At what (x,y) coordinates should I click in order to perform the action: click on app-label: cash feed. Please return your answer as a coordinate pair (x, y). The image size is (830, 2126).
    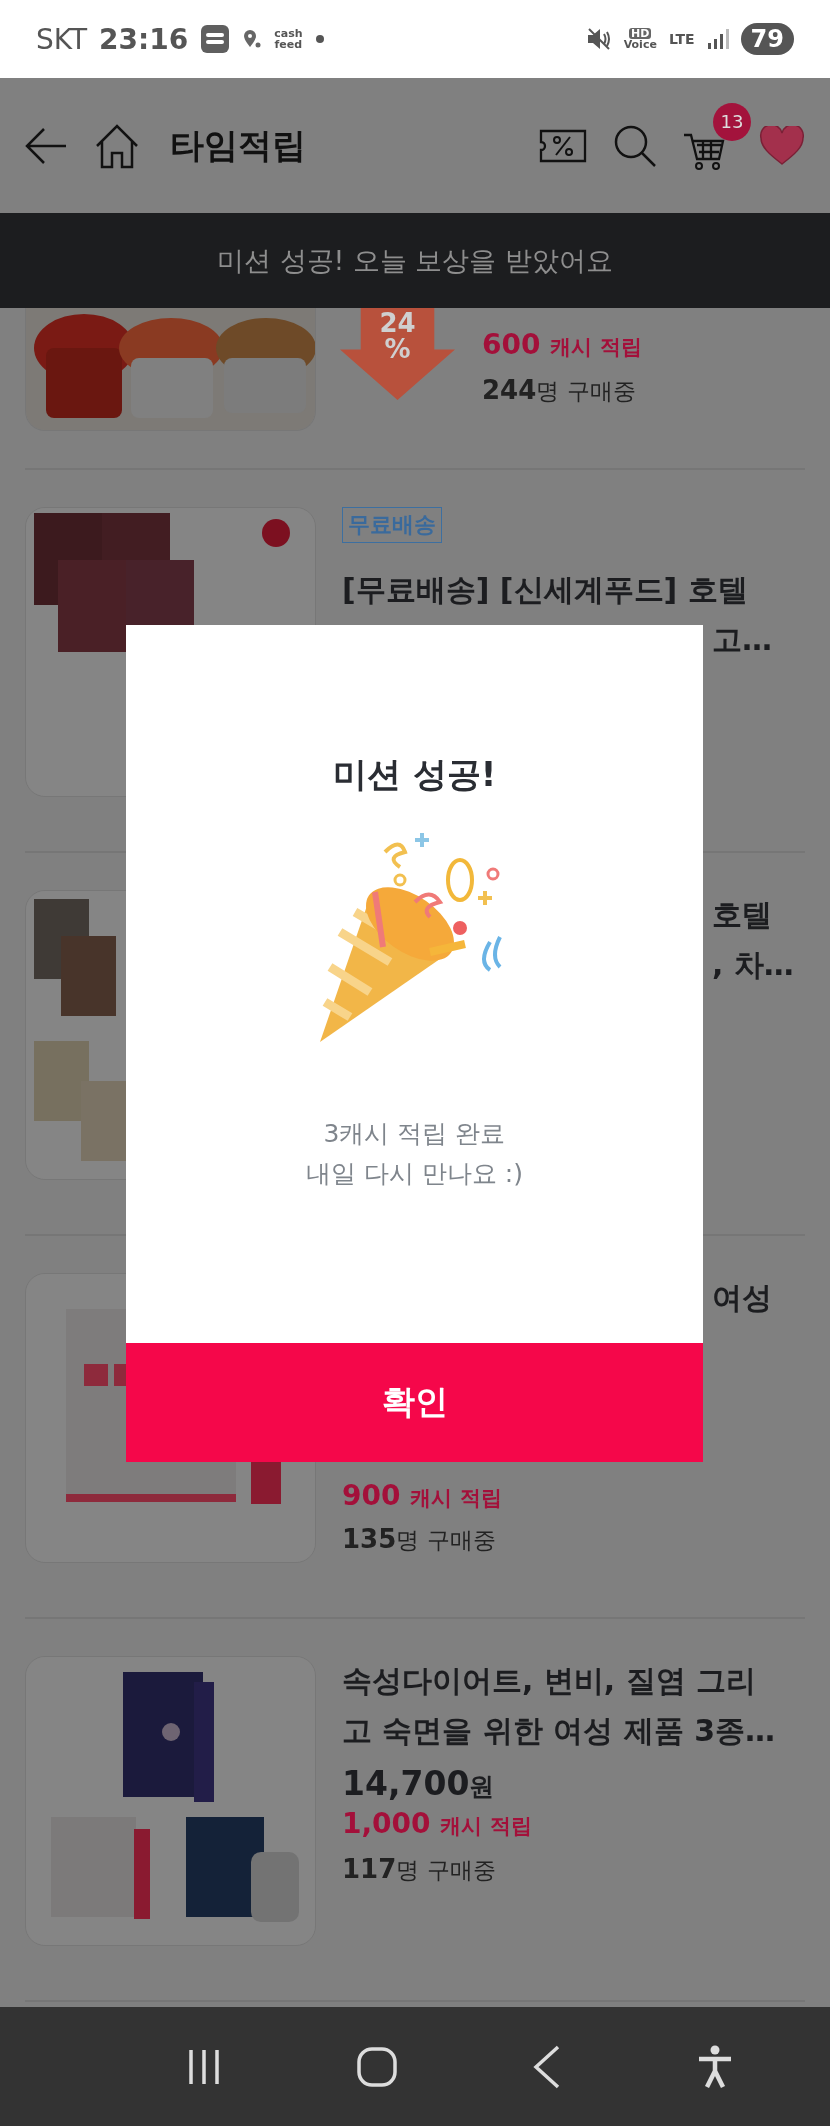
    Looking at the image, I should click on (288, 39).